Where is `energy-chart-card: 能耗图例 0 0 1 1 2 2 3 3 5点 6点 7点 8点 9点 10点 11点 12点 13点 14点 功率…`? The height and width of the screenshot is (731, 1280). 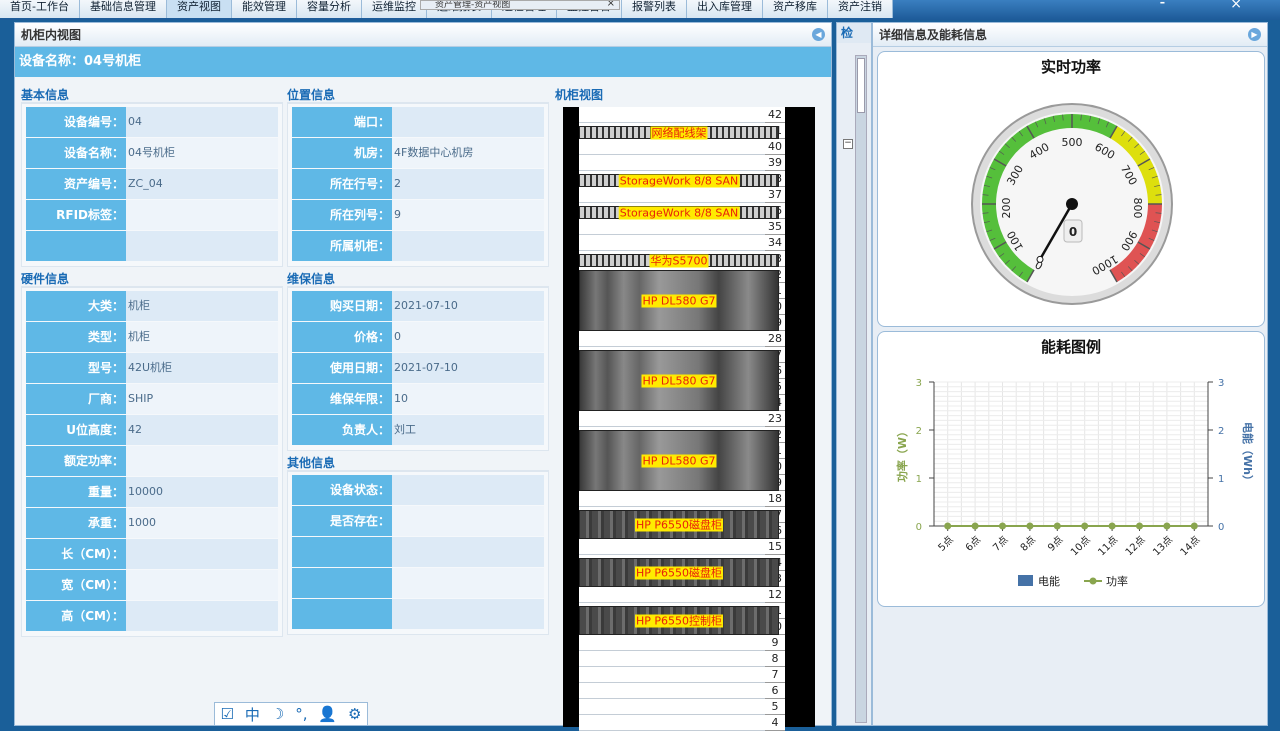
energy-chart-card: 能耗图例 0 0 1 1 2 2 3 3 5点 6点 7点 8点 9点 10点 11点 12点 13点 14点 功率… is located at coordinates (1071, 469).